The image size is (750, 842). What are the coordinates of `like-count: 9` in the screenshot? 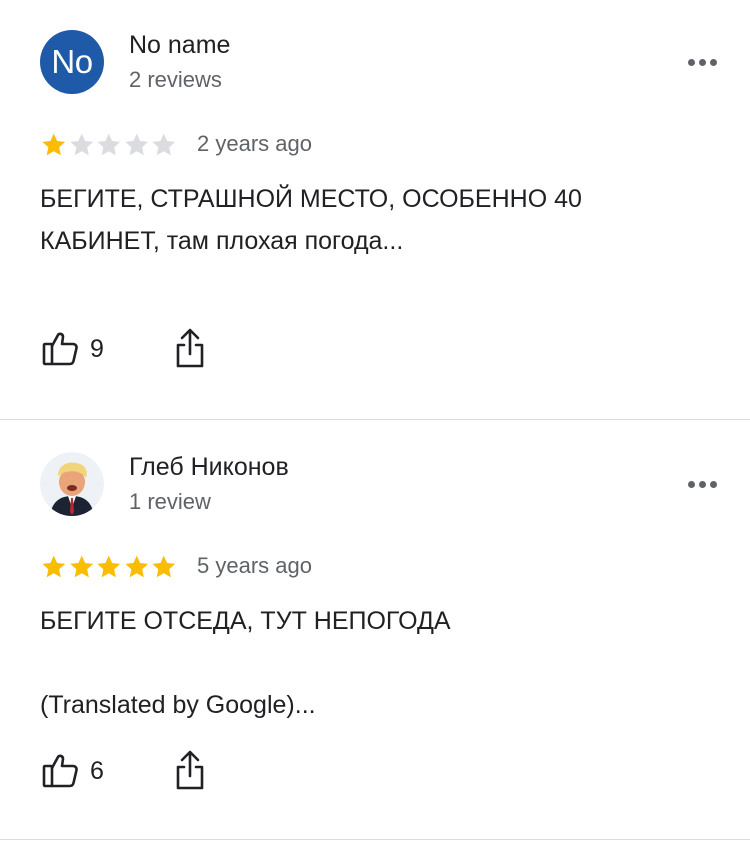 It's located at (97, 348).